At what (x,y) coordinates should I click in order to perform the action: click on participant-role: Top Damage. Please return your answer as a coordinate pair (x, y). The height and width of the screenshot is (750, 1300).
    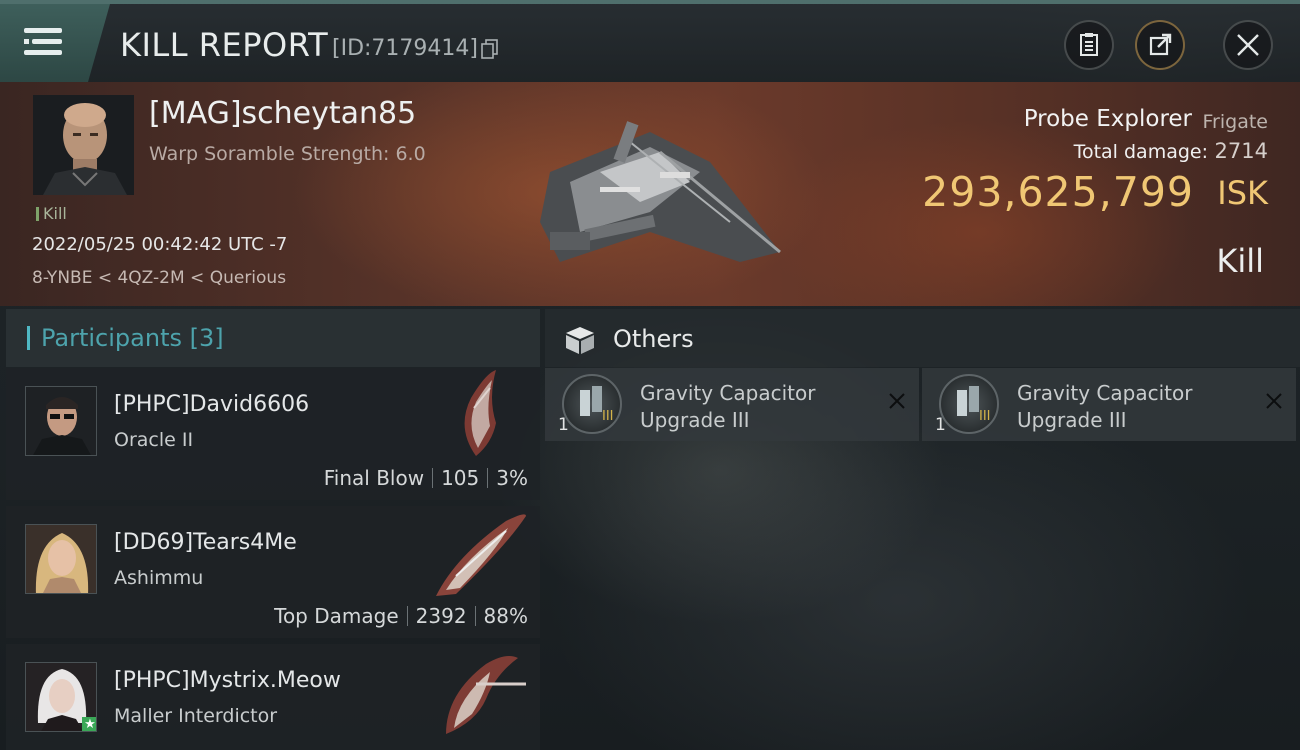
    Looking at the image, I should click on (336, 616).